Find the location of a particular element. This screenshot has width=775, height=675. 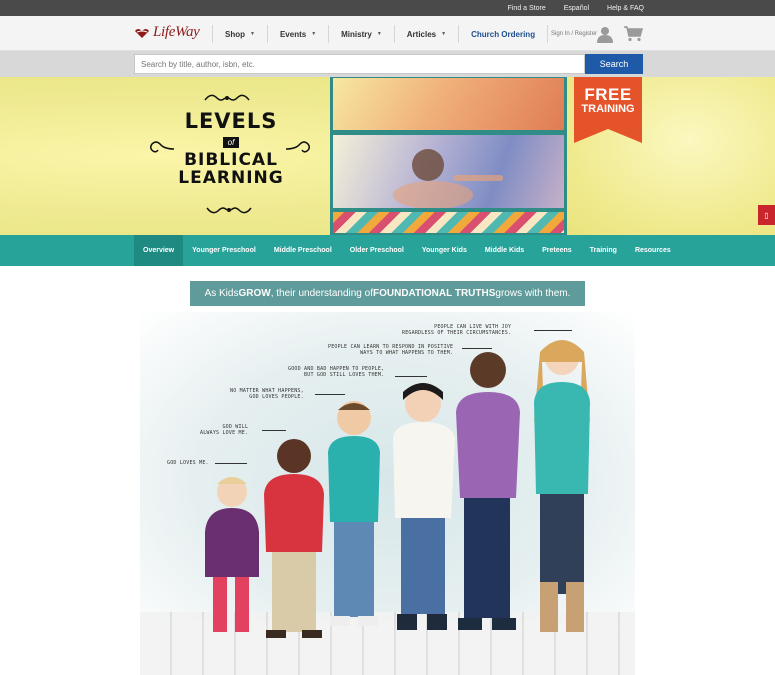

annotation-god-loves-me: GOD LOVES ME. is located at coordinates (188, 463).